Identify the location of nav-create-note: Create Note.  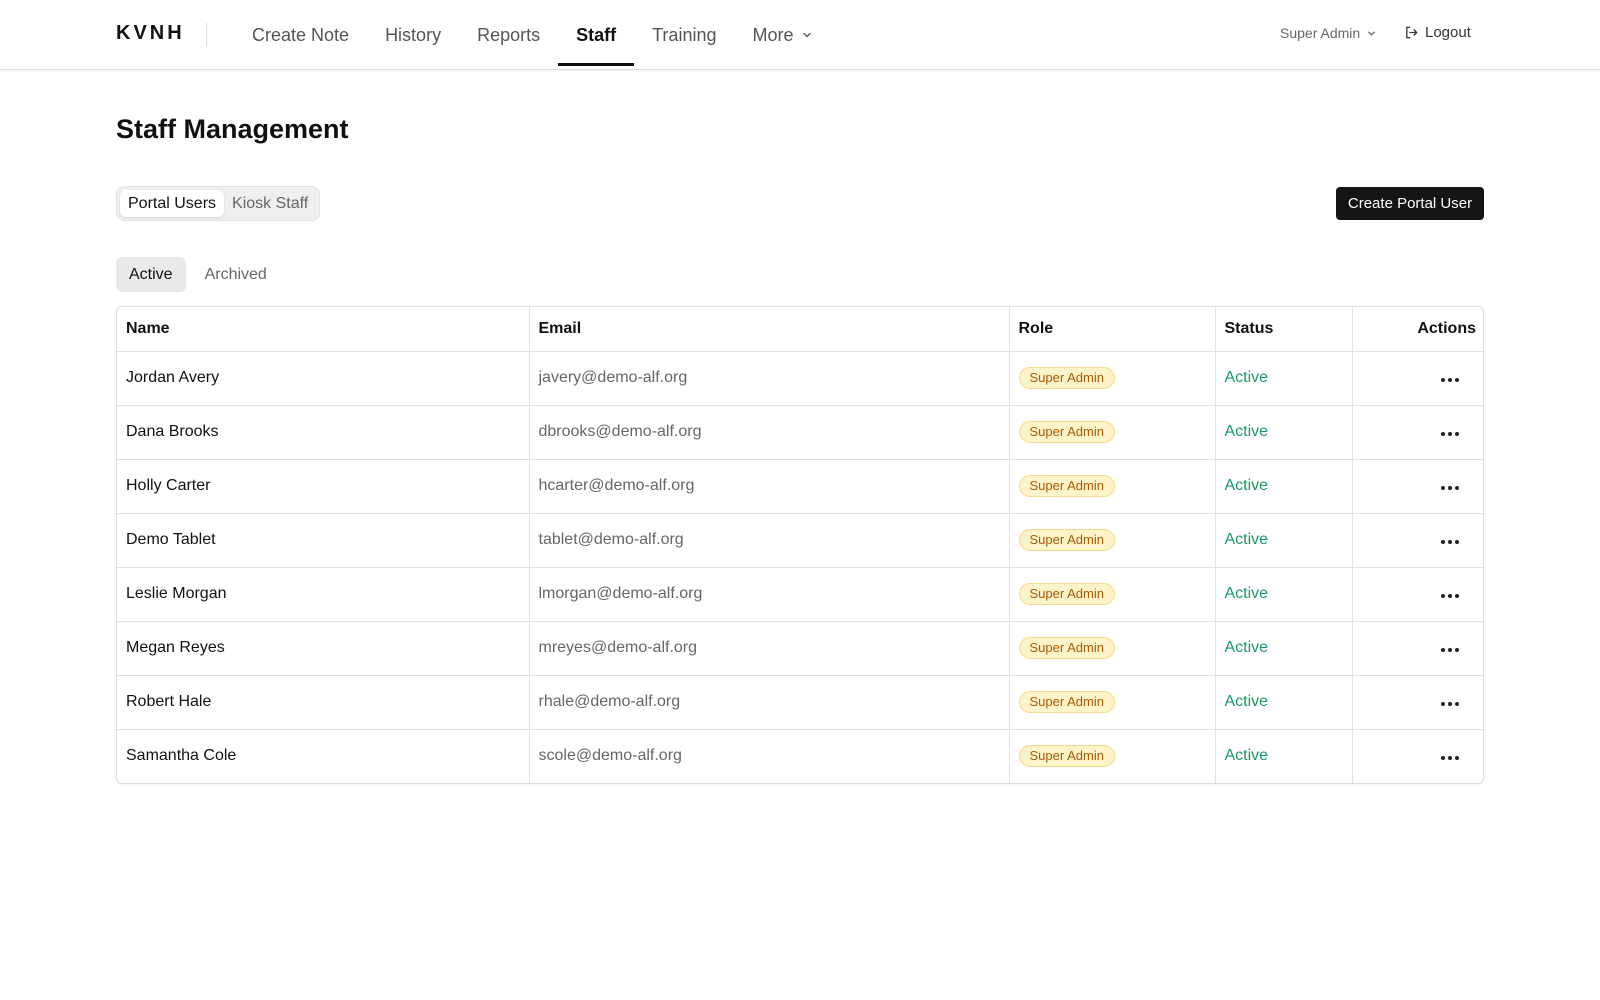
(300, 35).